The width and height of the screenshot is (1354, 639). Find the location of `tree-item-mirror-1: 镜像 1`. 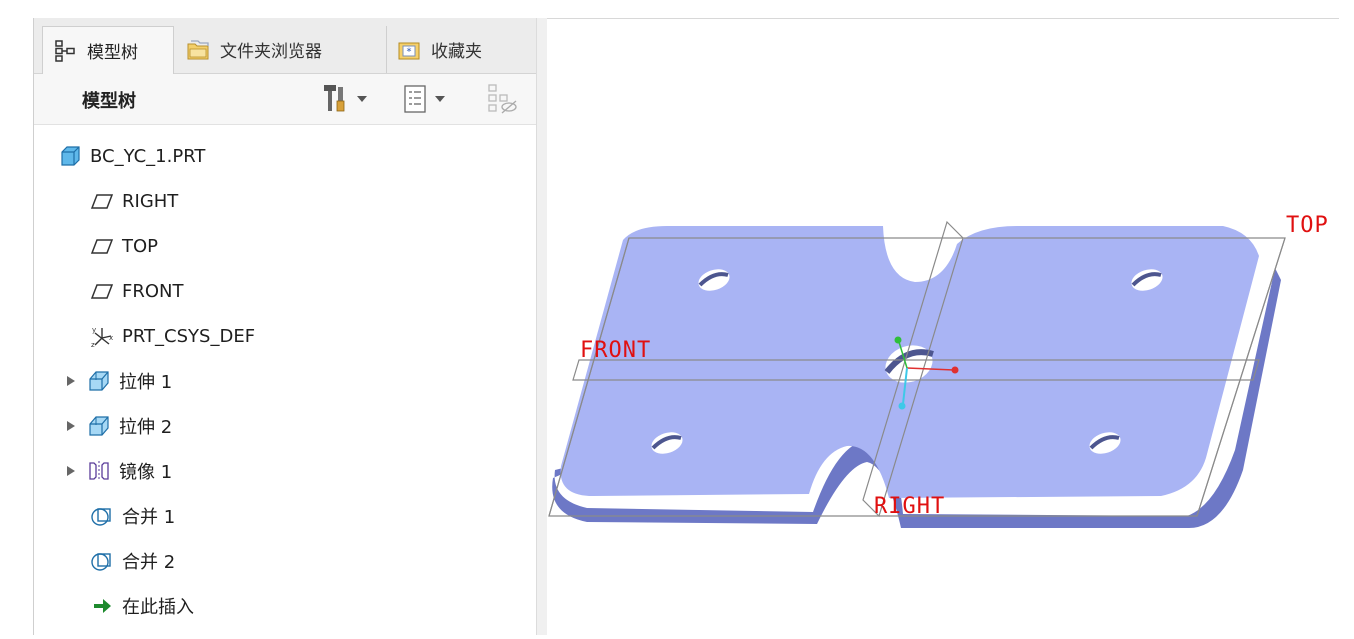

tree-item-mirror-1: 镜像 1 is located at coordinates (119, 471).